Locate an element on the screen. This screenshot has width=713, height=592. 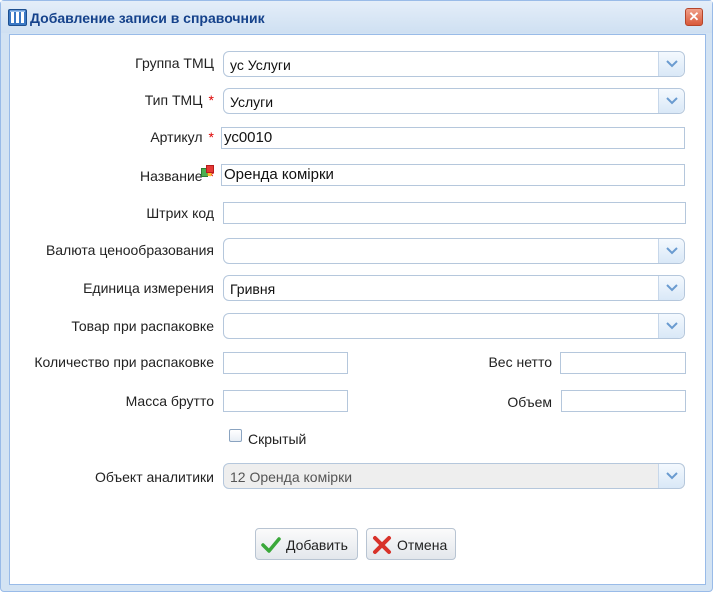
unpack-qty-input is located at coordinates (285, 363).